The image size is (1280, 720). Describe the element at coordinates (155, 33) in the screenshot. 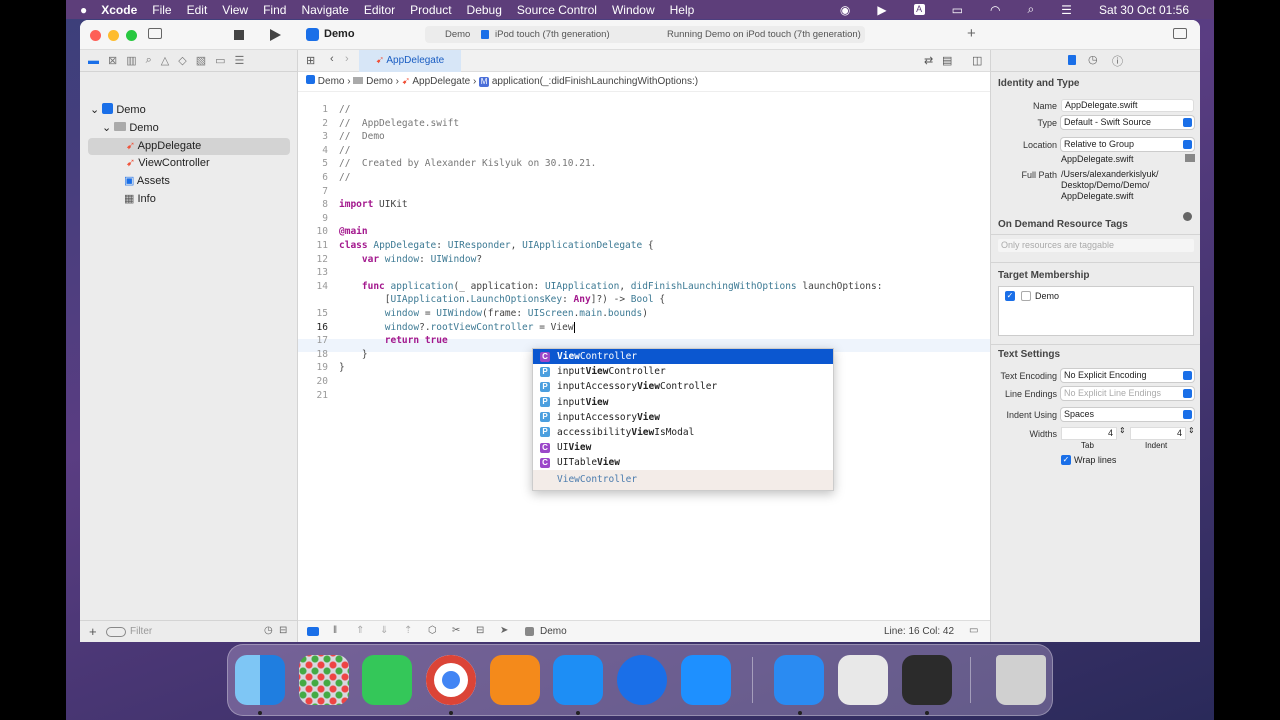

I see `sidebar-toggle-icon` at that location.